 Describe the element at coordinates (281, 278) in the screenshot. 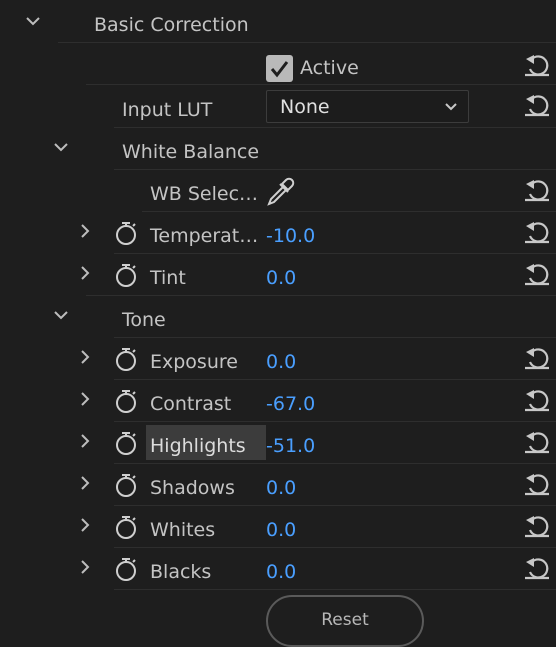

I see `tint-value: 0.0` at that location.